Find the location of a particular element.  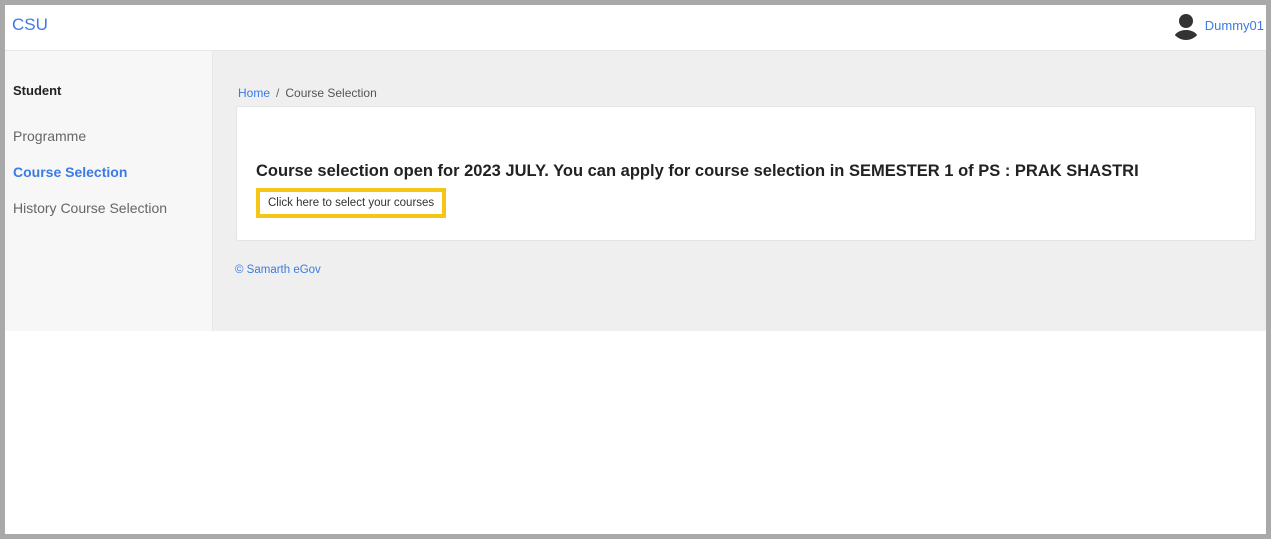

top-navbar: CSU Dummy01 is located at coordinates (635, 28).